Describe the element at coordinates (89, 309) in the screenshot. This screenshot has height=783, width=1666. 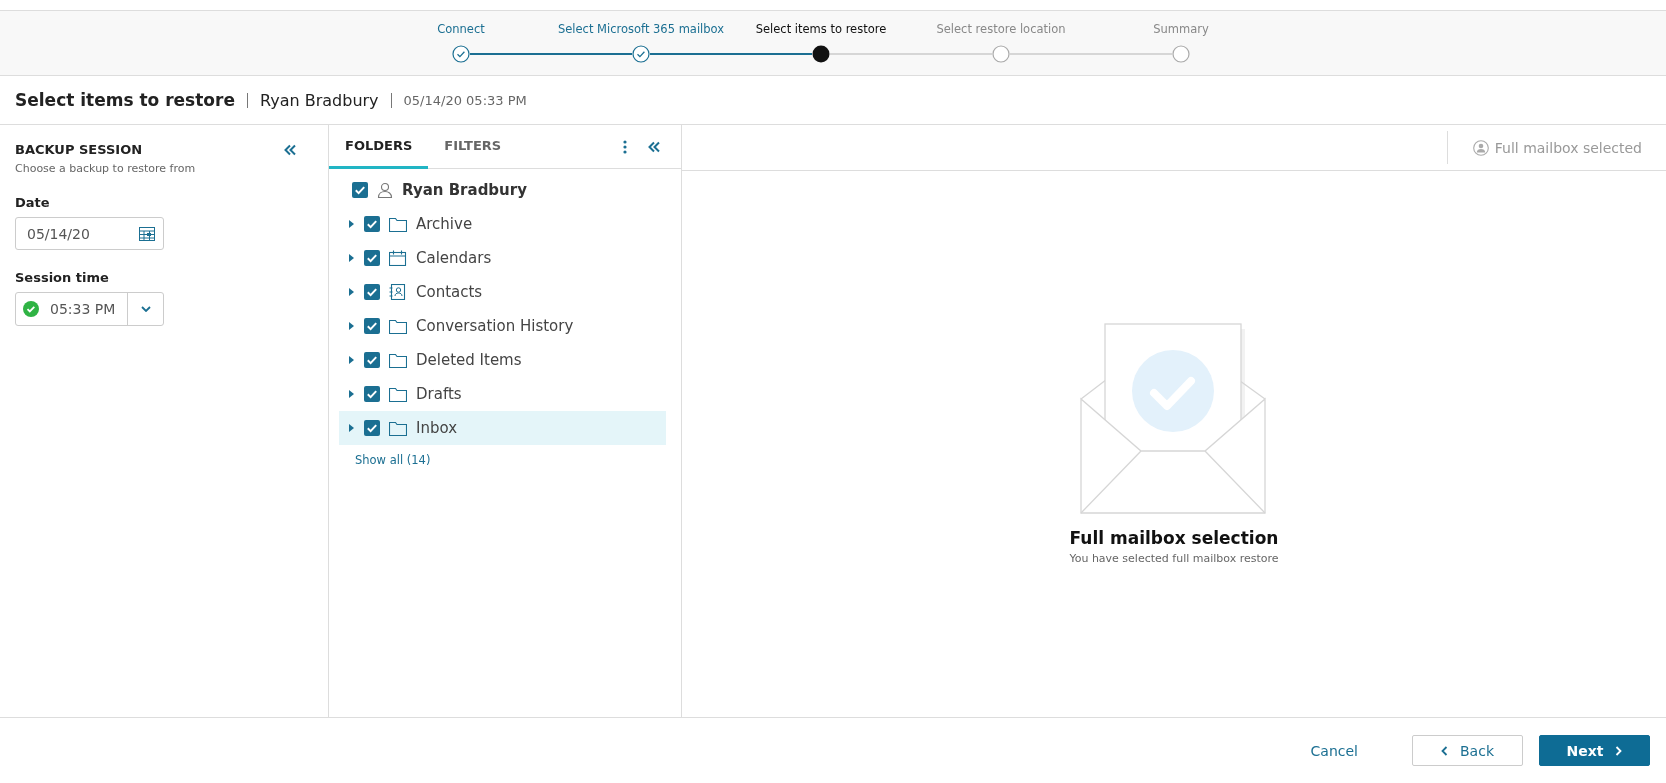
I see `session-time-dropdown: 05:33 PM` at that location.